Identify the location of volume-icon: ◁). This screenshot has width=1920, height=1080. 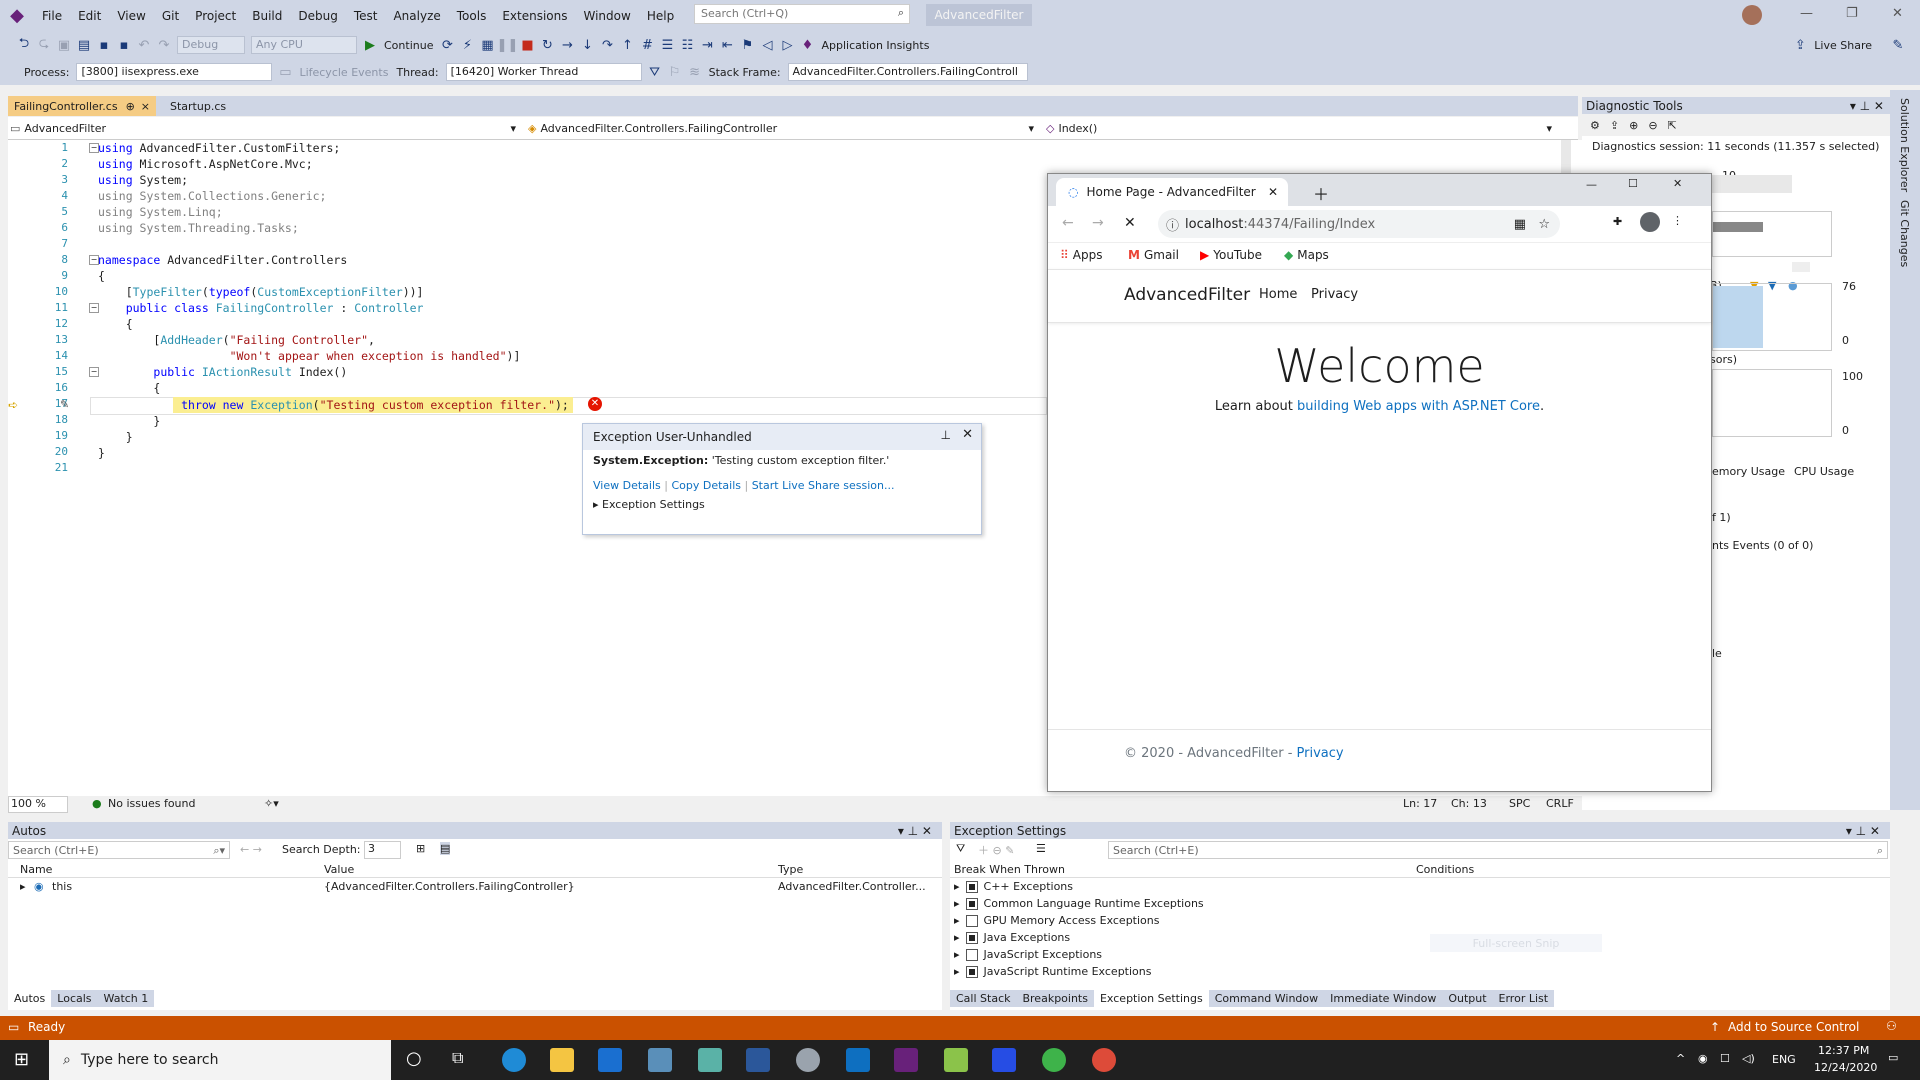
(1748, 1058).